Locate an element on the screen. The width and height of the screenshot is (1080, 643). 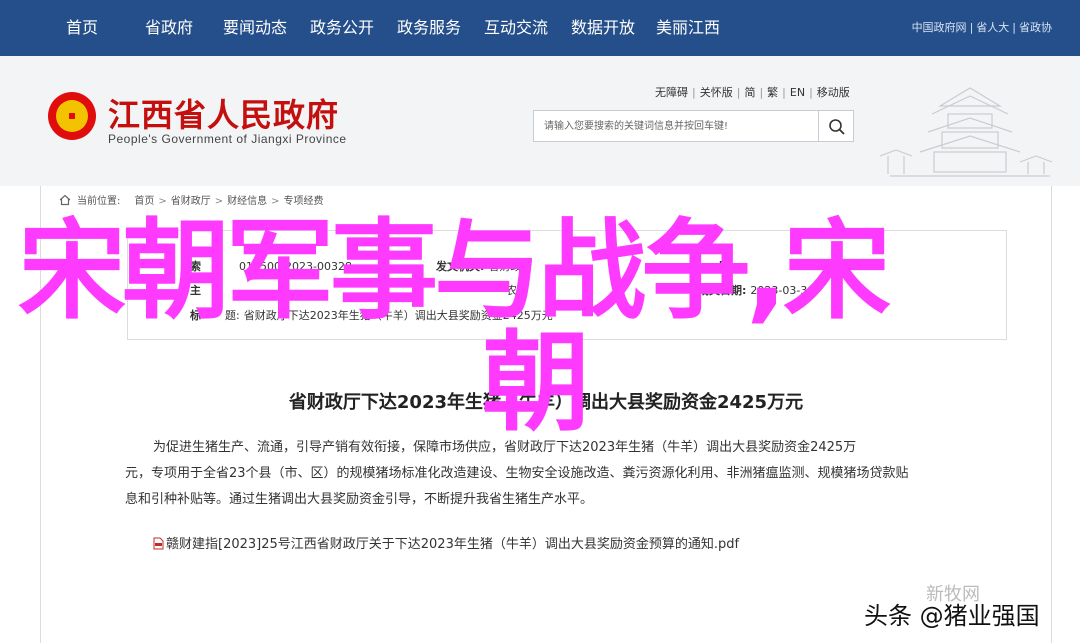
link-cppcc: 省政协 is located at coordinates (1035, 27).